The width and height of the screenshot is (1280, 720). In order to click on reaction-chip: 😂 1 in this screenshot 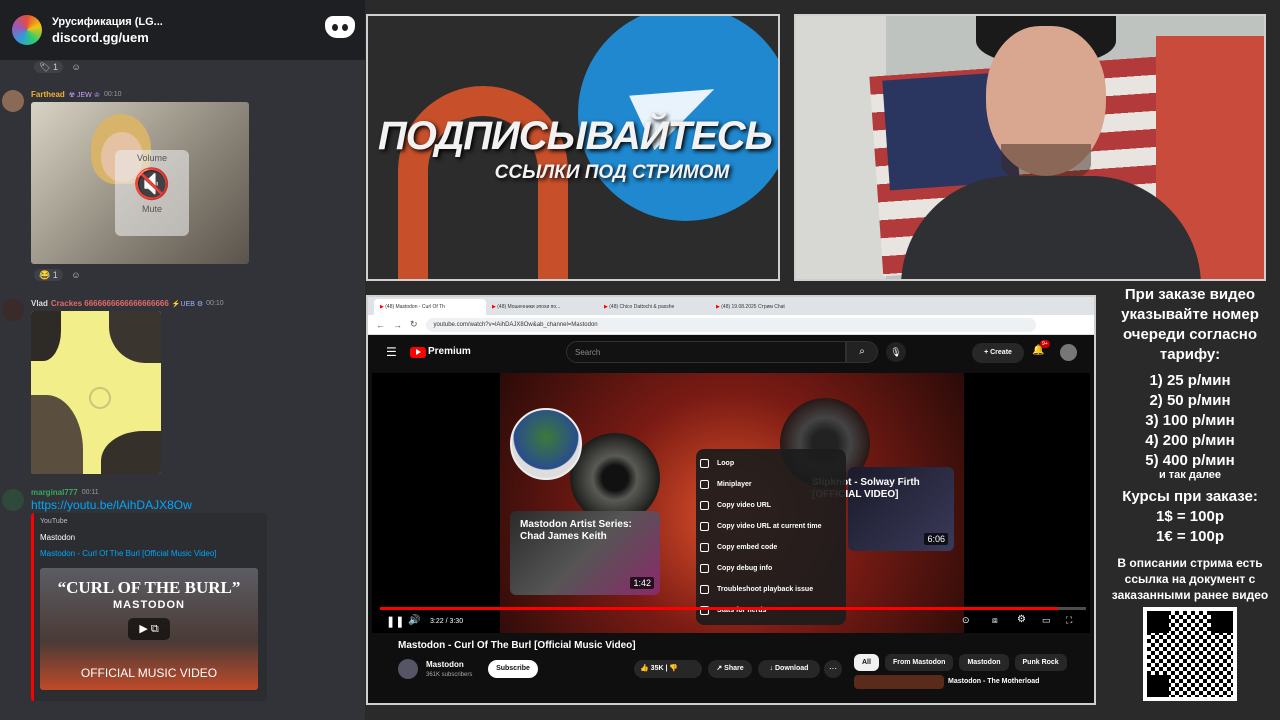, I will do `click(48, 275)`.